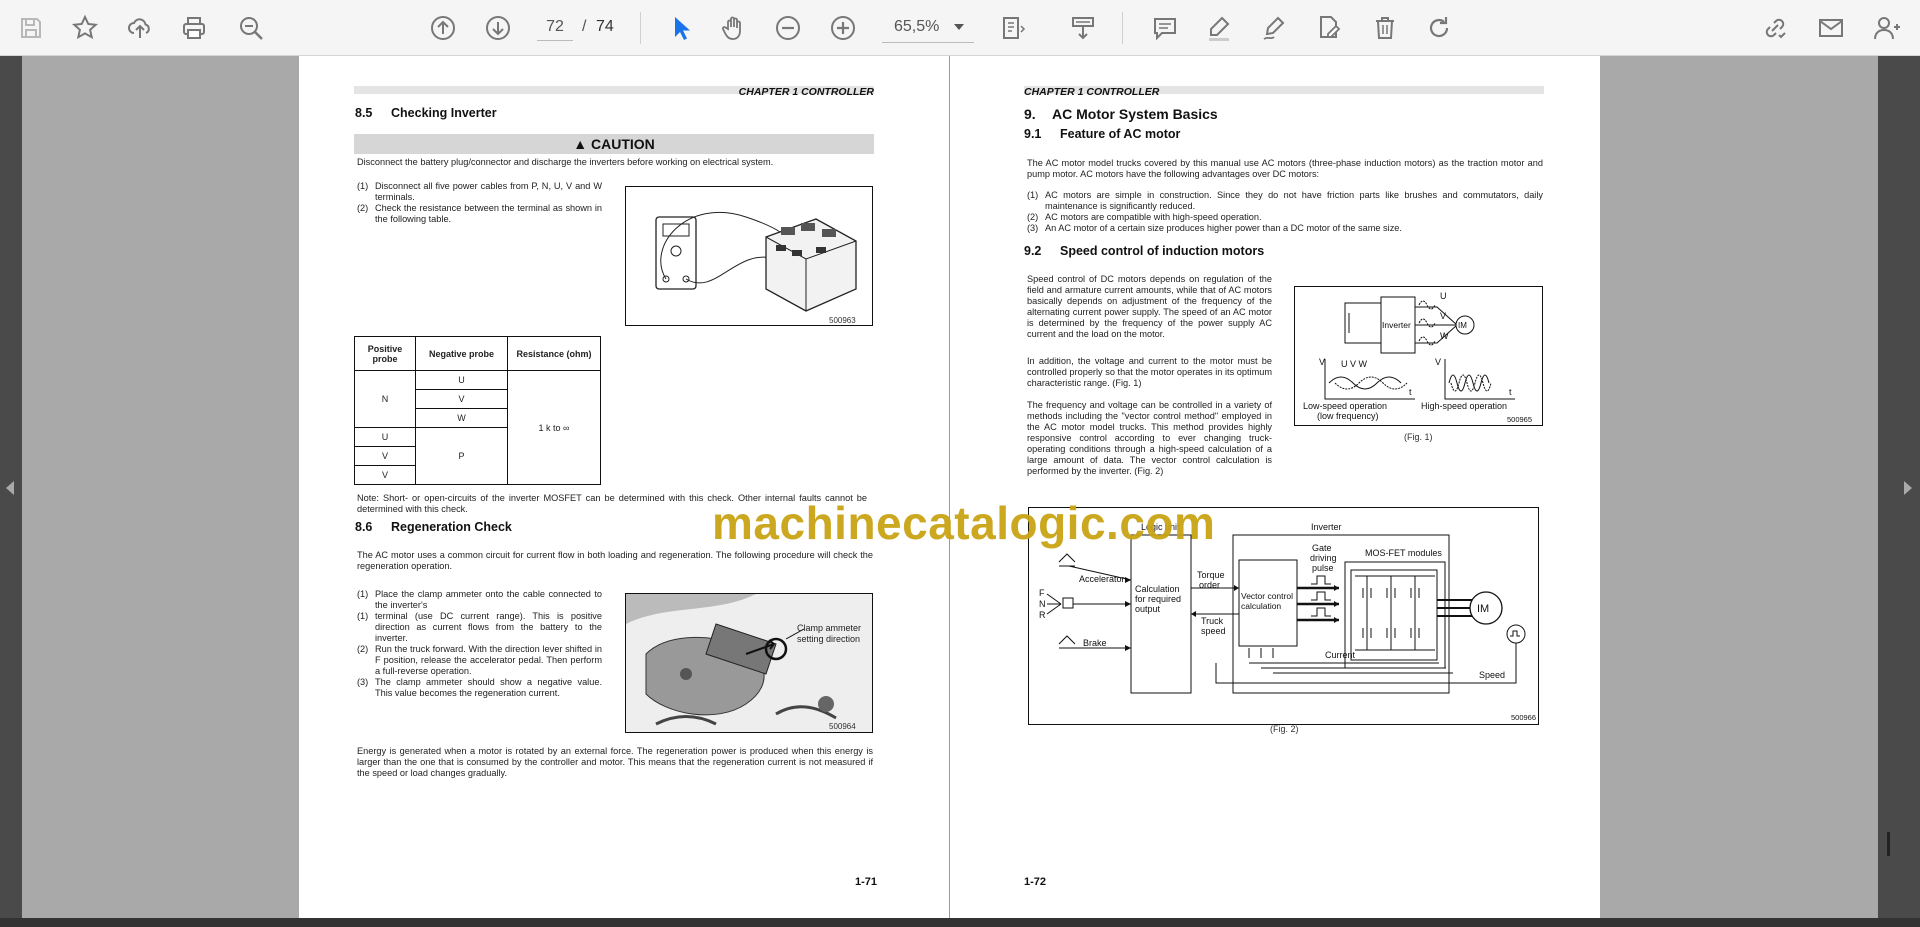 The width and height of the screenshot is (1920, 927). What do you see at coordinates (749, 663) in the screenshot?
I see `clamp-ammeter-figure` at bounding box center [749, 663].